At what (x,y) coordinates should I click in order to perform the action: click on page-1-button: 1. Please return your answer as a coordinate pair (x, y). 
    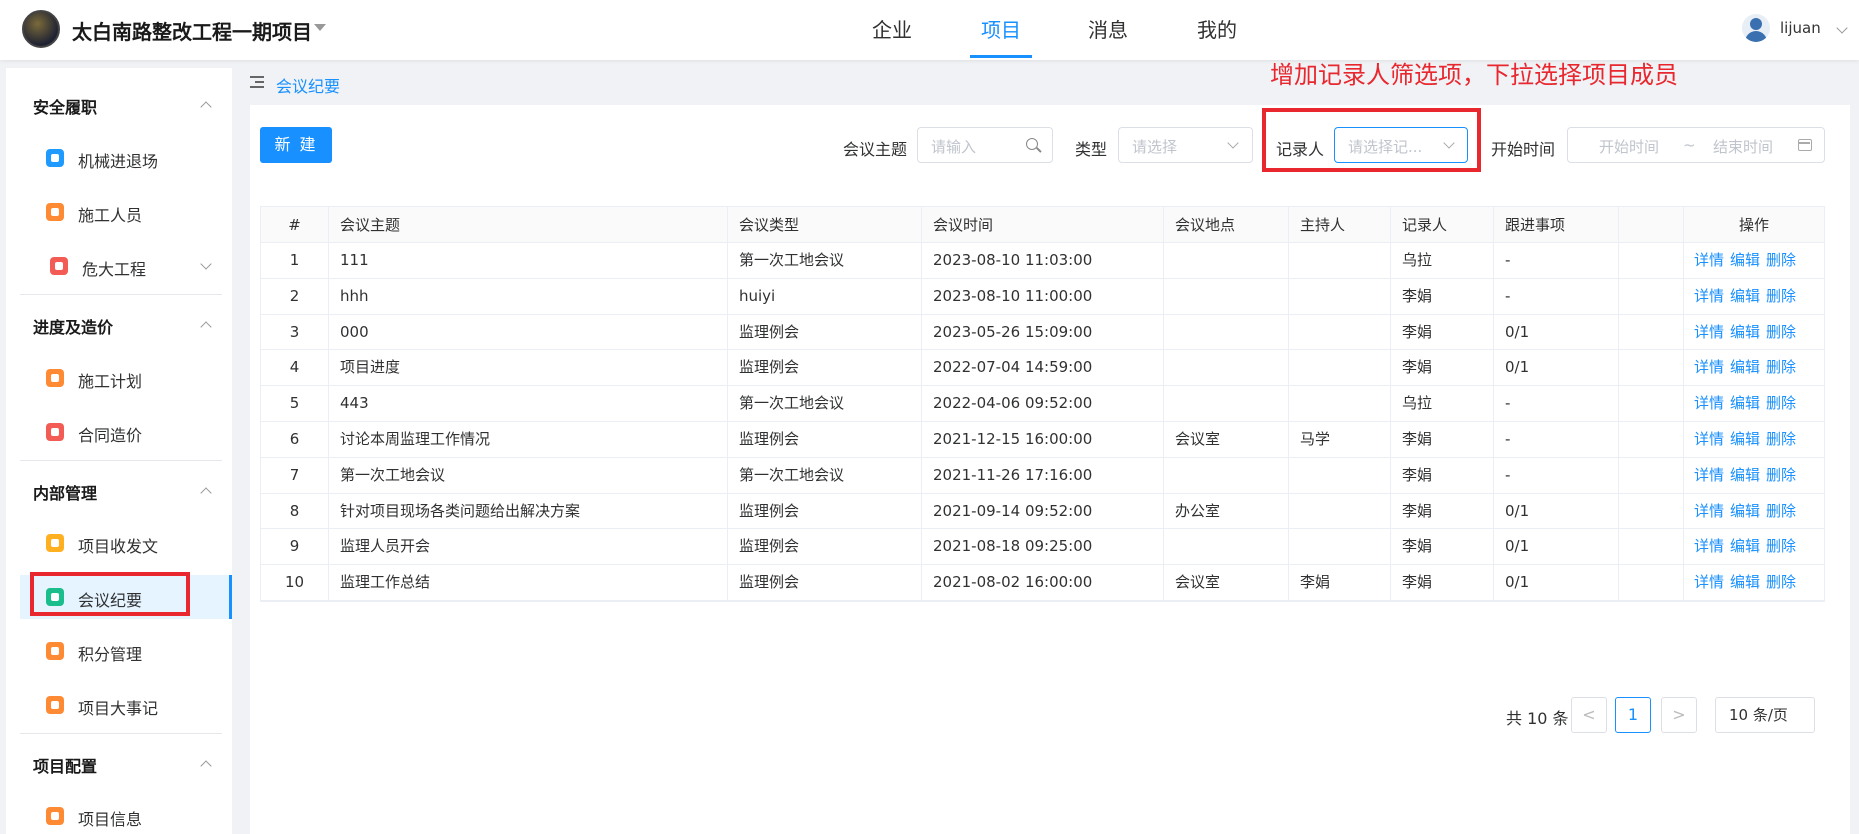
    Looking at the image, I should click on (1633, 715).